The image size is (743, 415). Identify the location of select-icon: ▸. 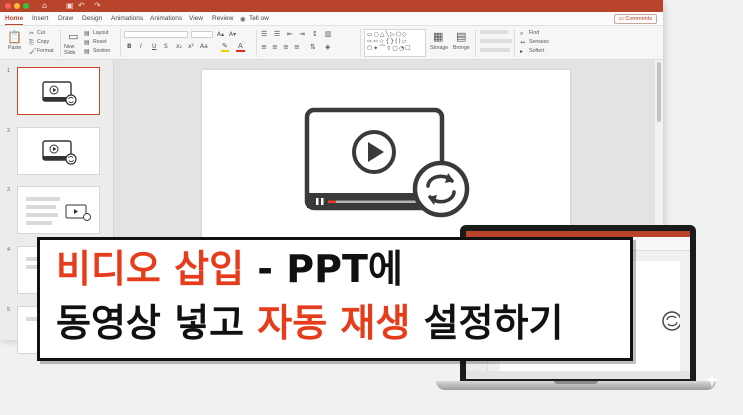
(521, 52).